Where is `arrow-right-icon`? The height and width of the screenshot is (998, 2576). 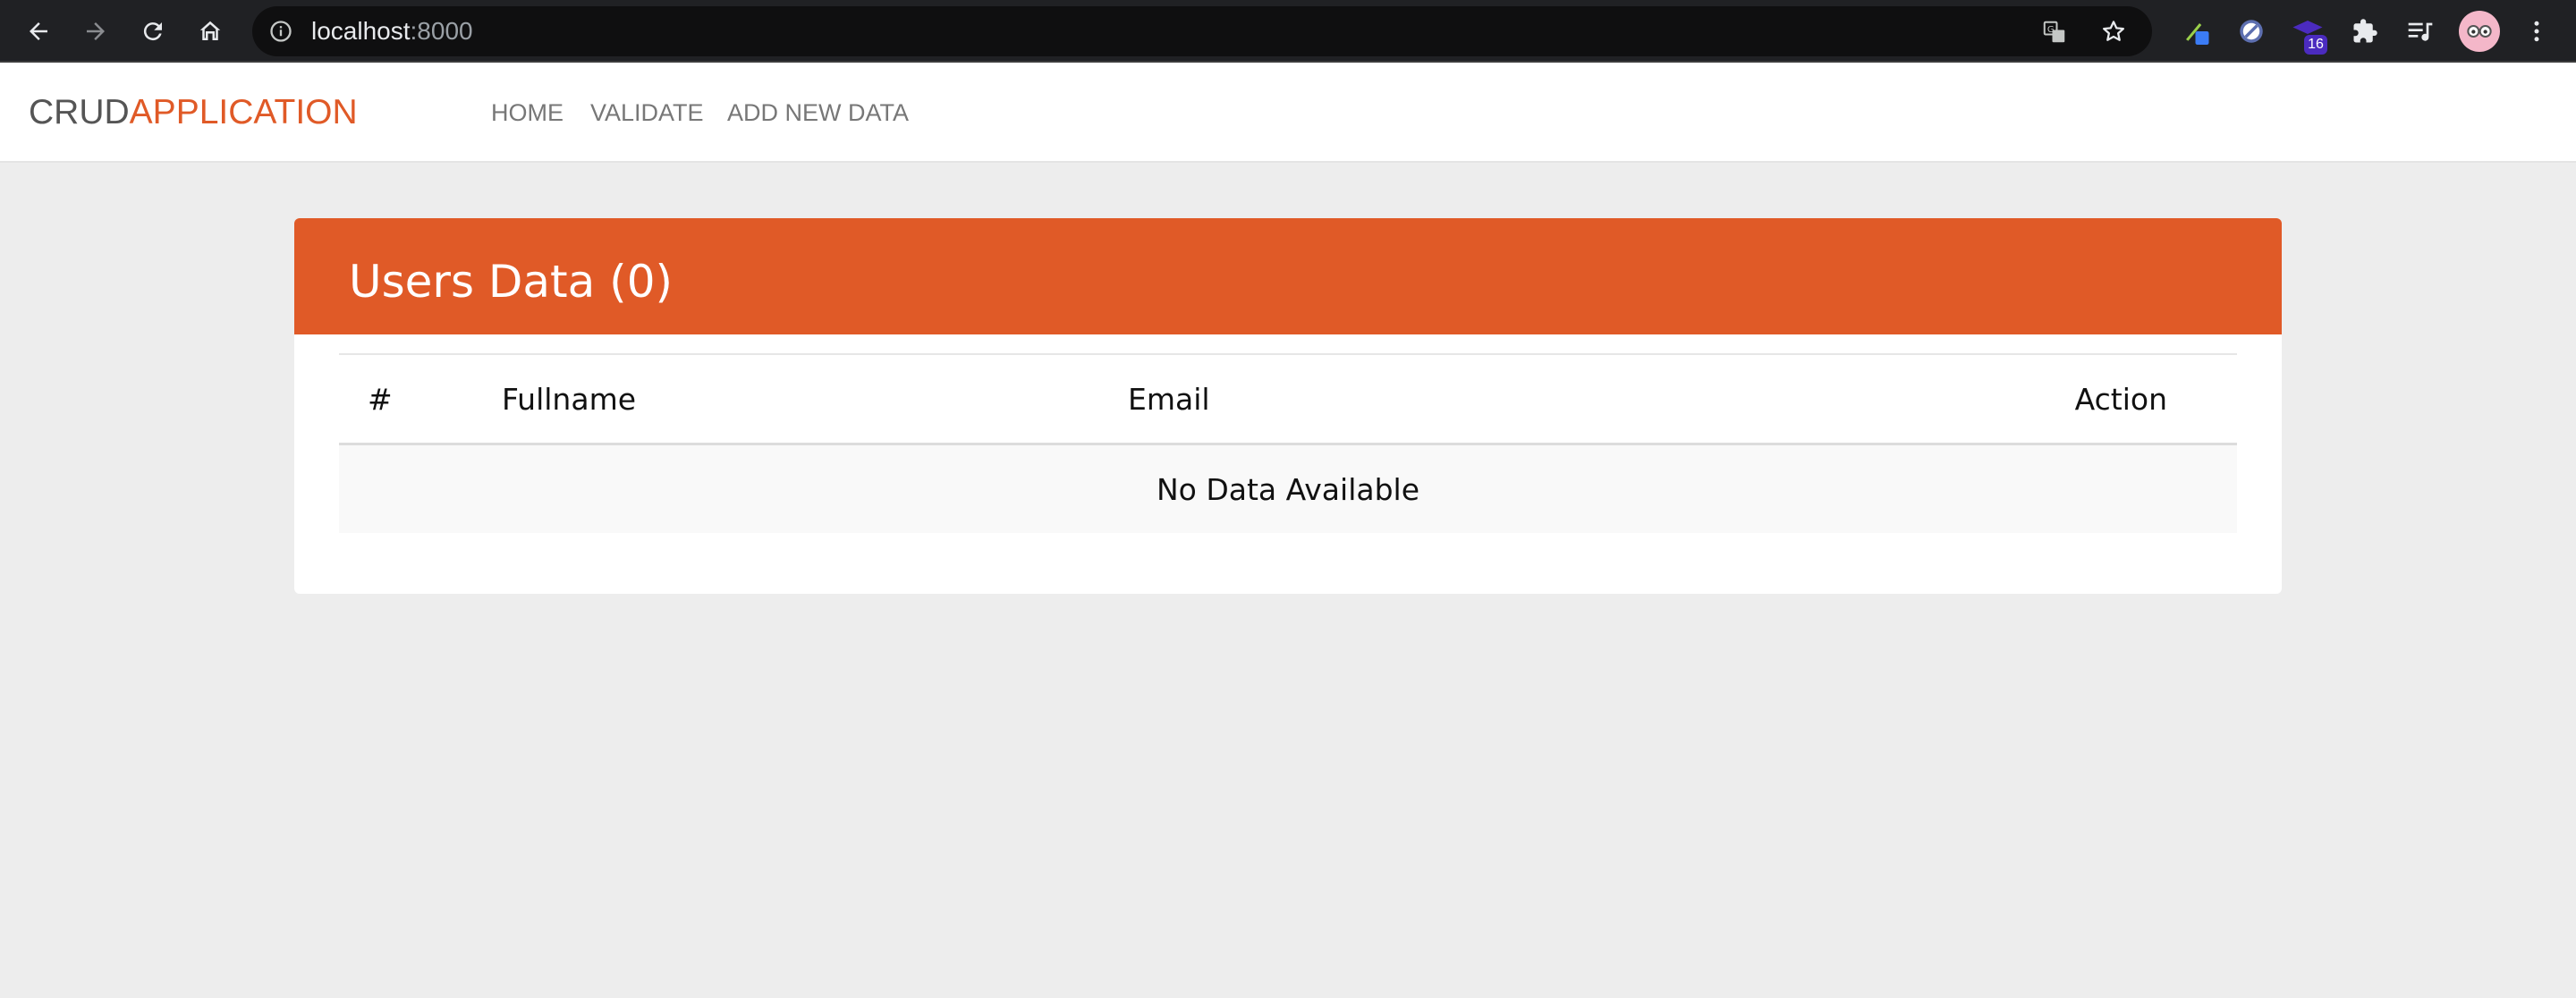
arrow-right-icon is located at coordinates (96, 31).